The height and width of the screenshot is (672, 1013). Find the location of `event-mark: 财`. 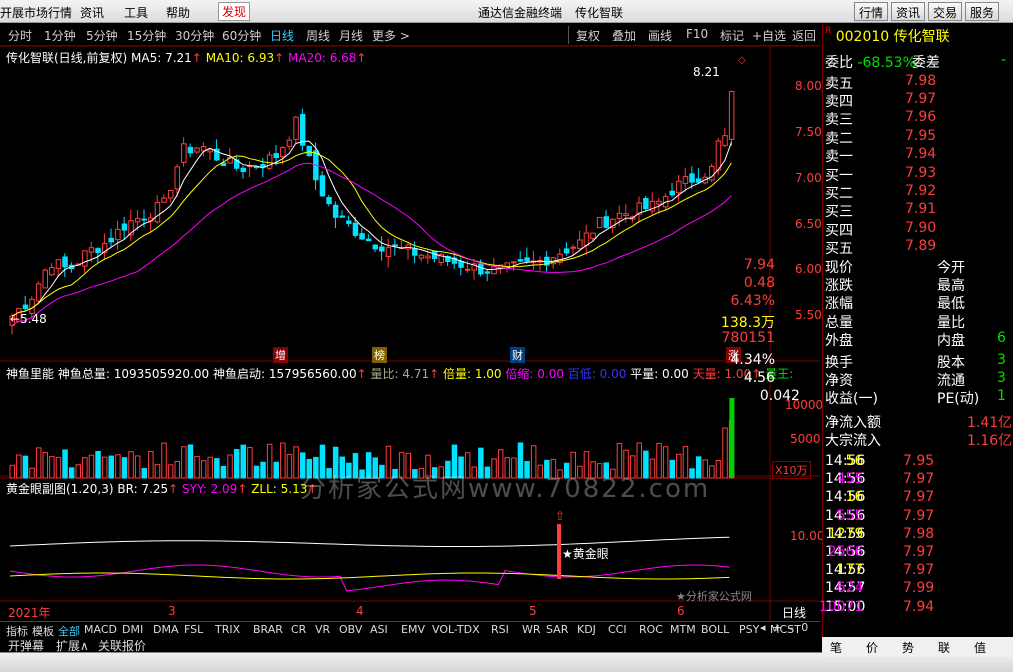

event-mark: 财 is located at coordinates (517, 355).